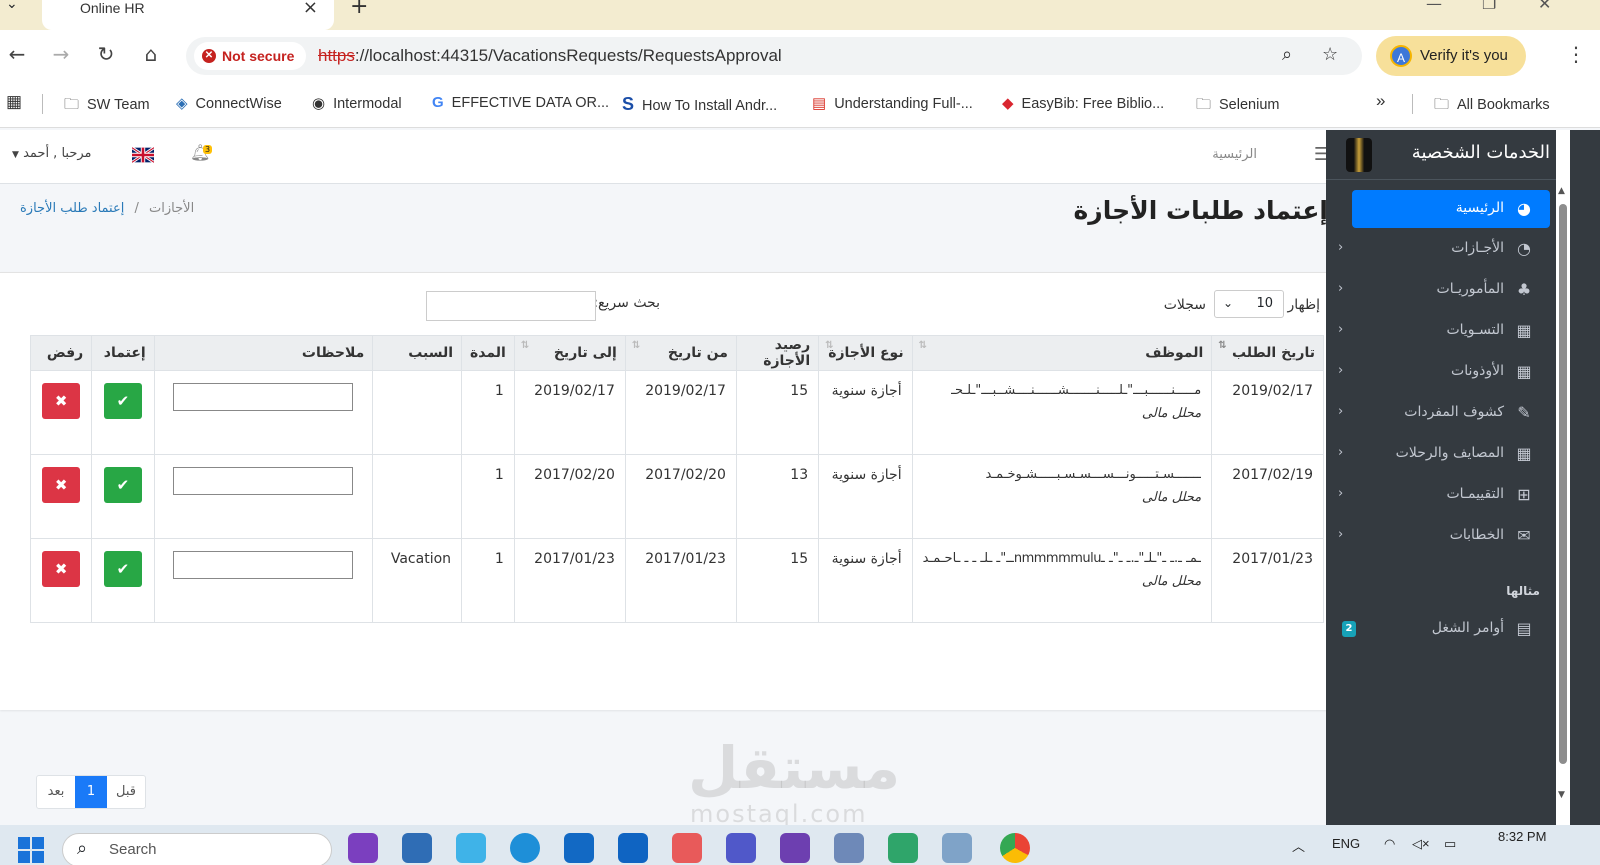 This screenshot has width=1600, height=865. What do you see at coordinates (525, 848) in the screenshot?
I see `edge-browser-icon` at bounding box center [525, 848].